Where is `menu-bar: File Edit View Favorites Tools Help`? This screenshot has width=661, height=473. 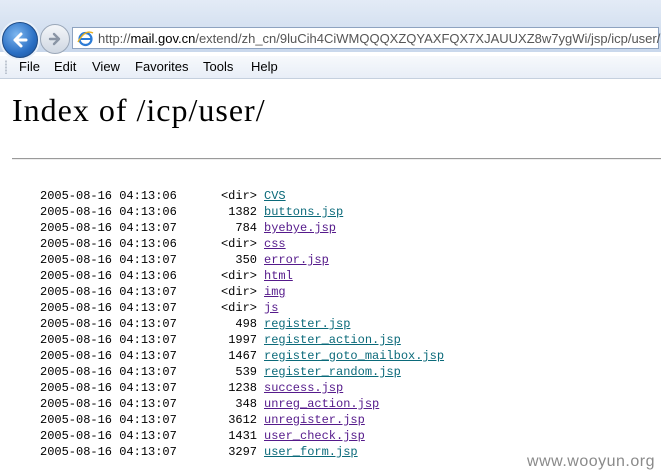 menu-bar: File Edit View Favorites Tools Help is located at coordinates (330, 67).